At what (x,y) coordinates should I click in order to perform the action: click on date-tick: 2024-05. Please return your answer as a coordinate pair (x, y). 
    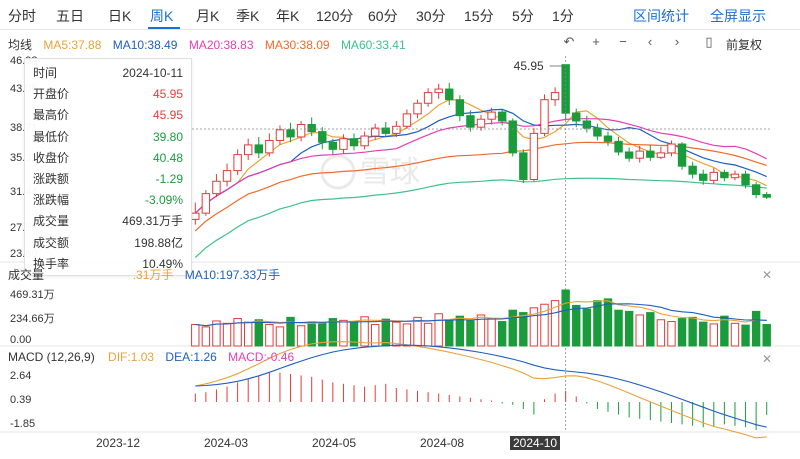
    Looking at the image, I should click on (334, 443).